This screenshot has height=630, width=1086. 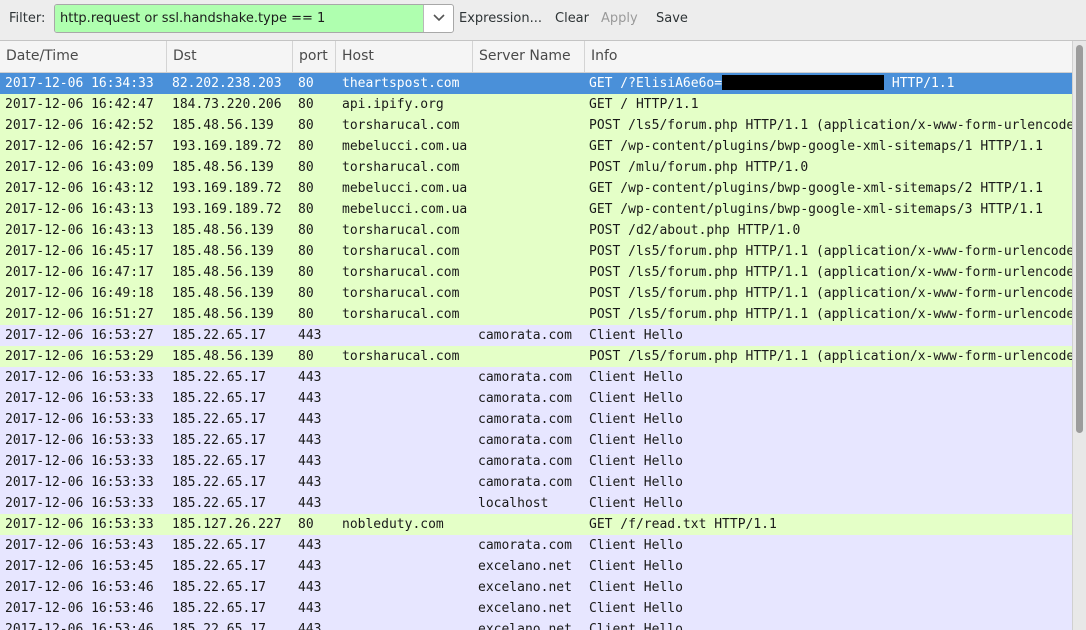 What do you see at coordinates (79, 188) in the screenshot?
I see `cell-date-time: 2017-12-06 16:43:12` at bounding box center [79, 188].